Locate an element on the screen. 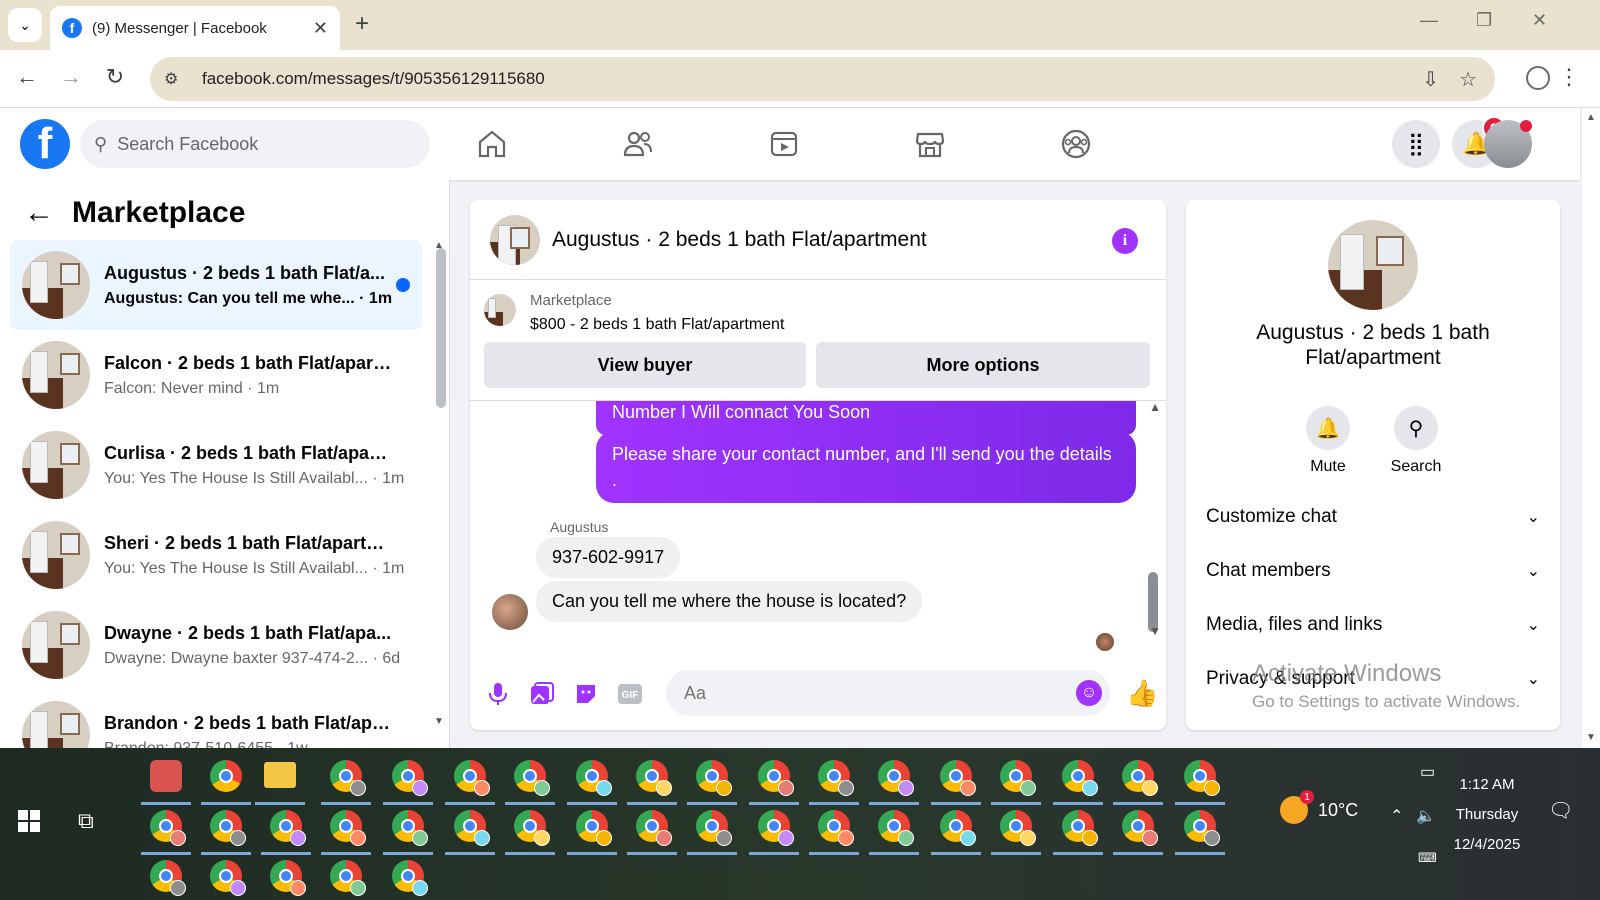  chat-members-row: Chat members ⌄ is located at coordinates (1373, 571).